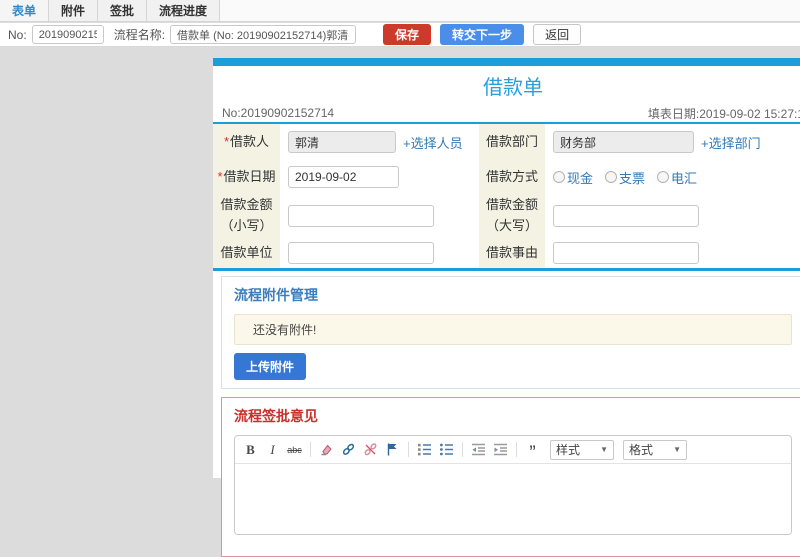  I want to click on radio-option-check: 支票, so click(625, 177).